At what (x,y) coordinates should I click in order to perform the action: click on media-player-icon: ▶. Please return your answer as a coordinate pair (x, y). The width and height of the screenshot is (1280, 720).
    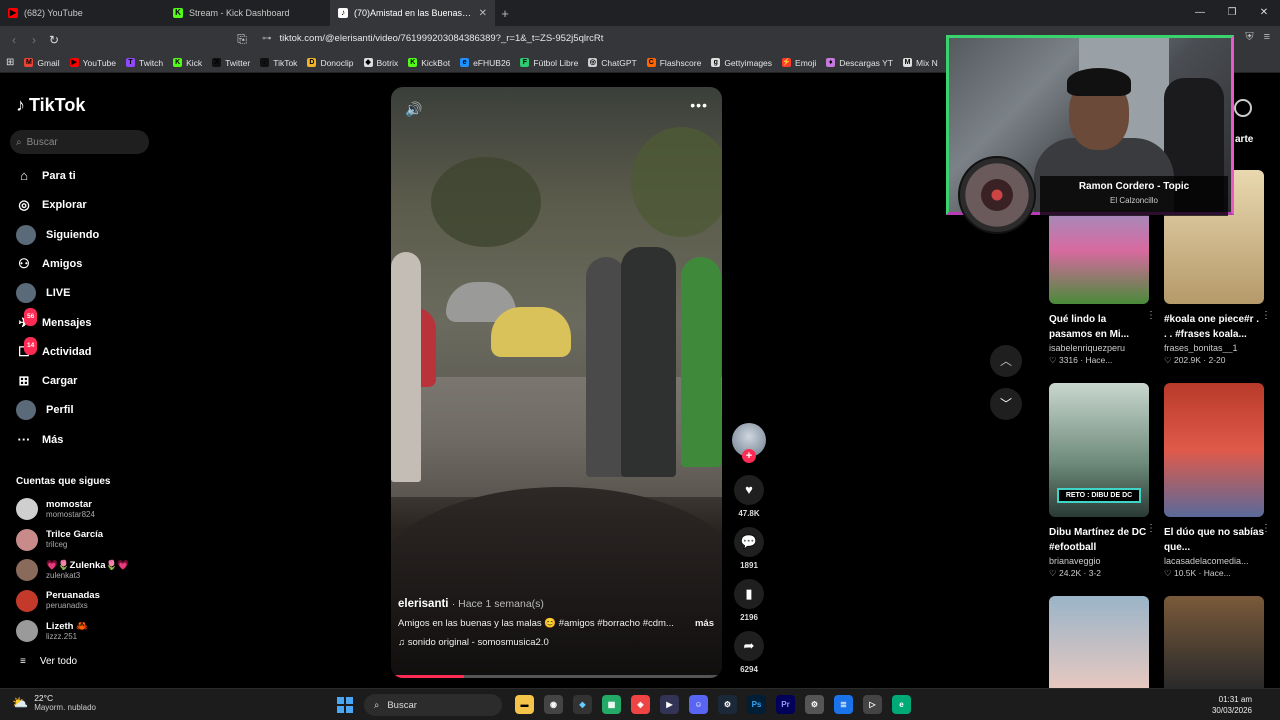
    Looking at the image, I should click on (669, 704).